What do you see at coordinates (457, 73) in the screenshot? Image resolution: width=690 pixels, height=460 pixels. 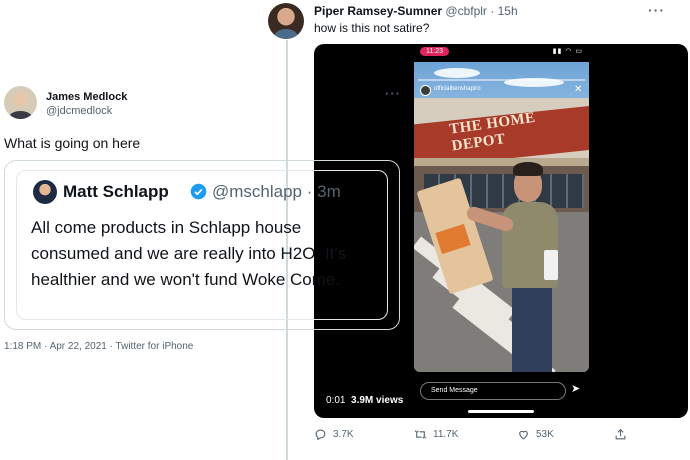 I see `cloud` at bounding box center [457, 73].